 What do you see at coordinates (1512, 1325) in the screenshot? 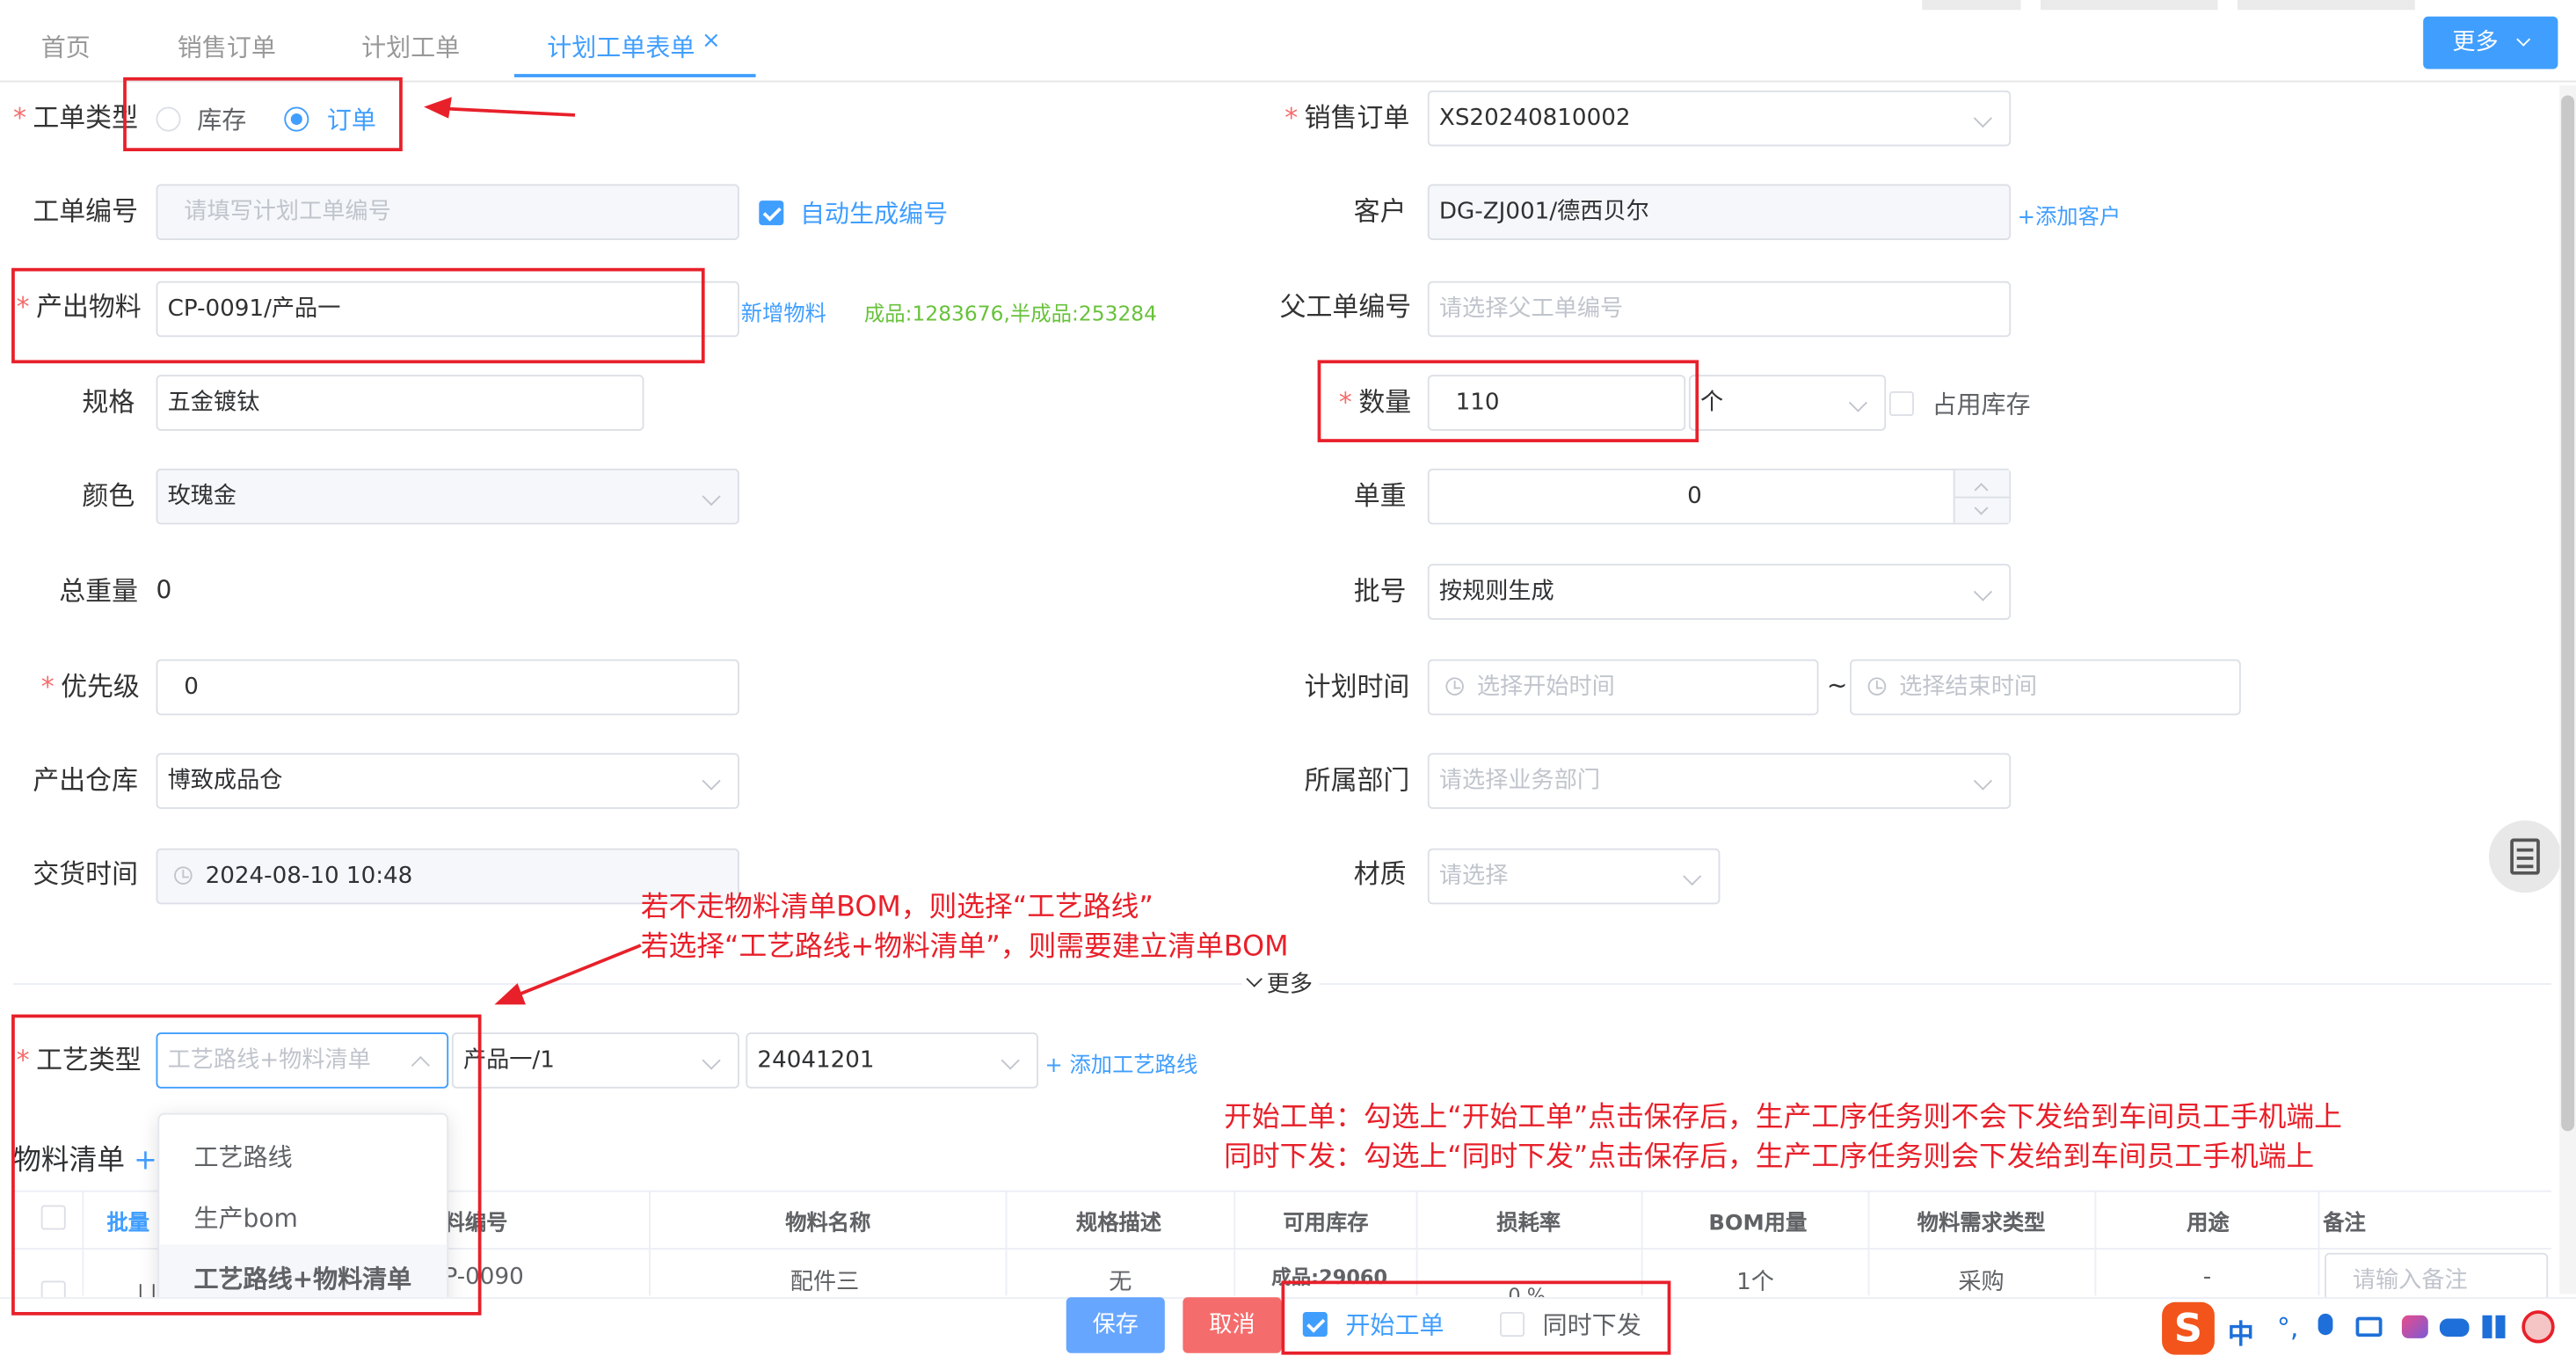
I see `issue-together-checkbox` at bounding box center [1512, 1325].